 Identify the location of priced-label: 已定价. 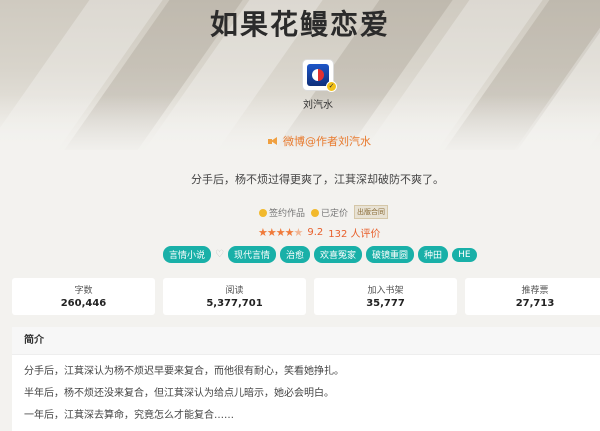
(335, 213).